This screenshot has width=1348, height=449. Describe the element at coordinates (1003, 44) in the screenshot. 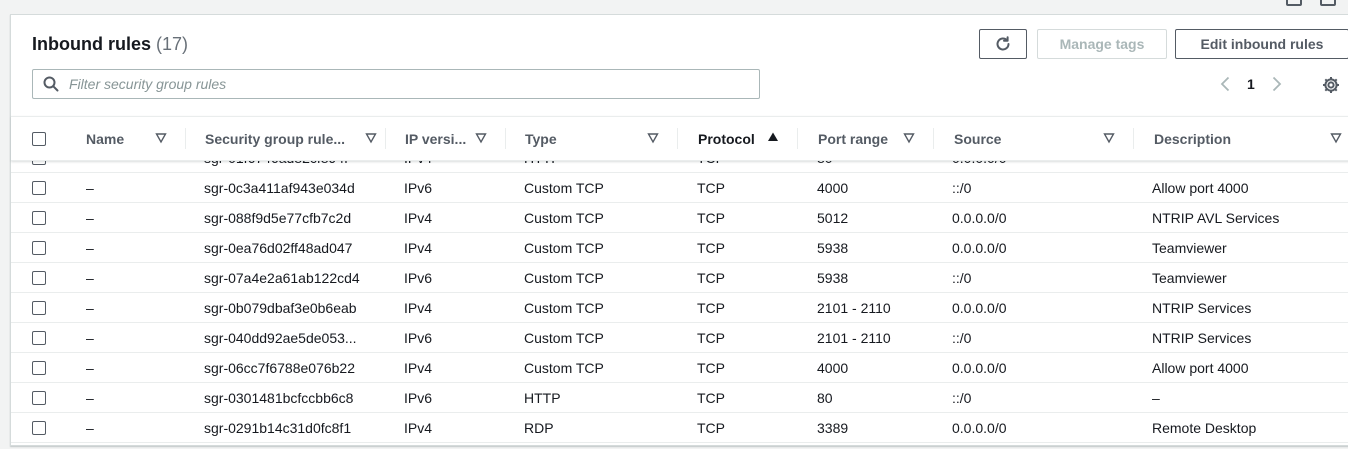

I see `refresh-button` at that location.